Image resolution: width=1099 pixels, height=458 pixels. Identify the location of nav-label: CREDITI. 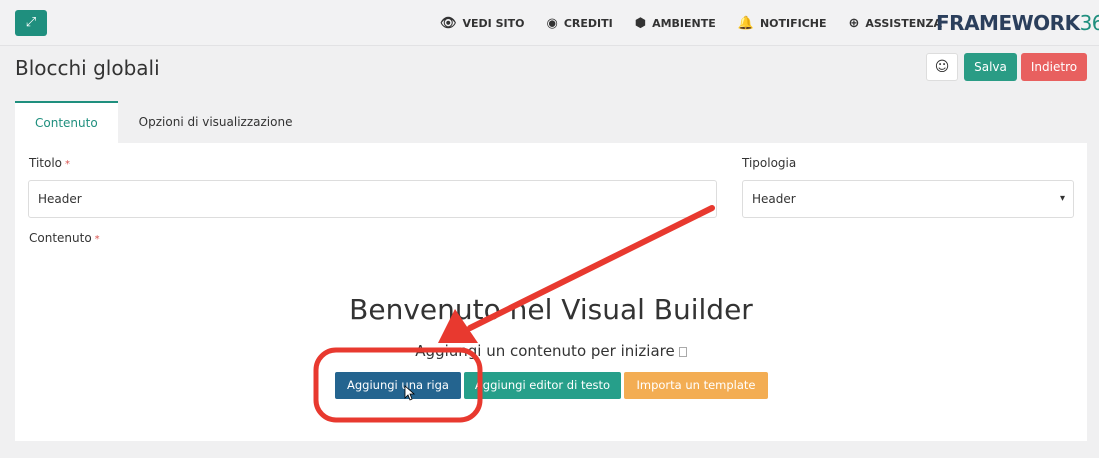
(588, 23).